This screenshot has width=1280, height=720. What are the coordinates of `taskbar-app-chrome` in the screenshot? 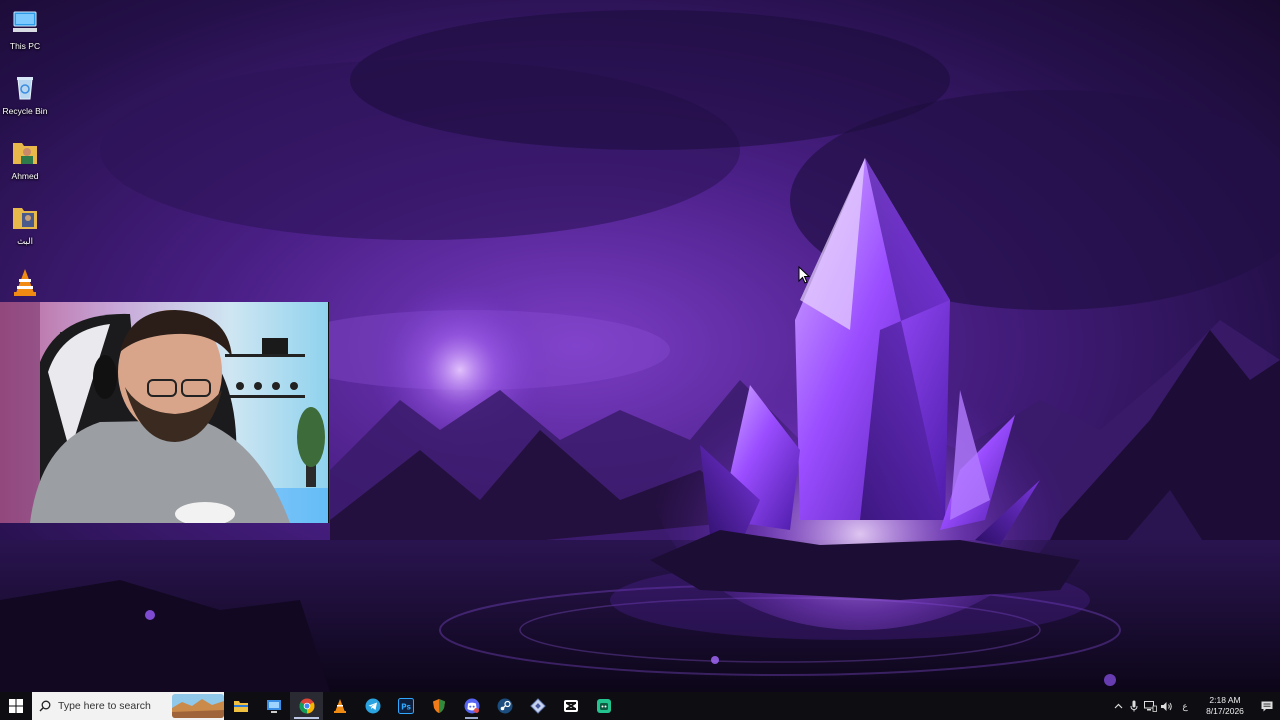 It's located at (306, 706).